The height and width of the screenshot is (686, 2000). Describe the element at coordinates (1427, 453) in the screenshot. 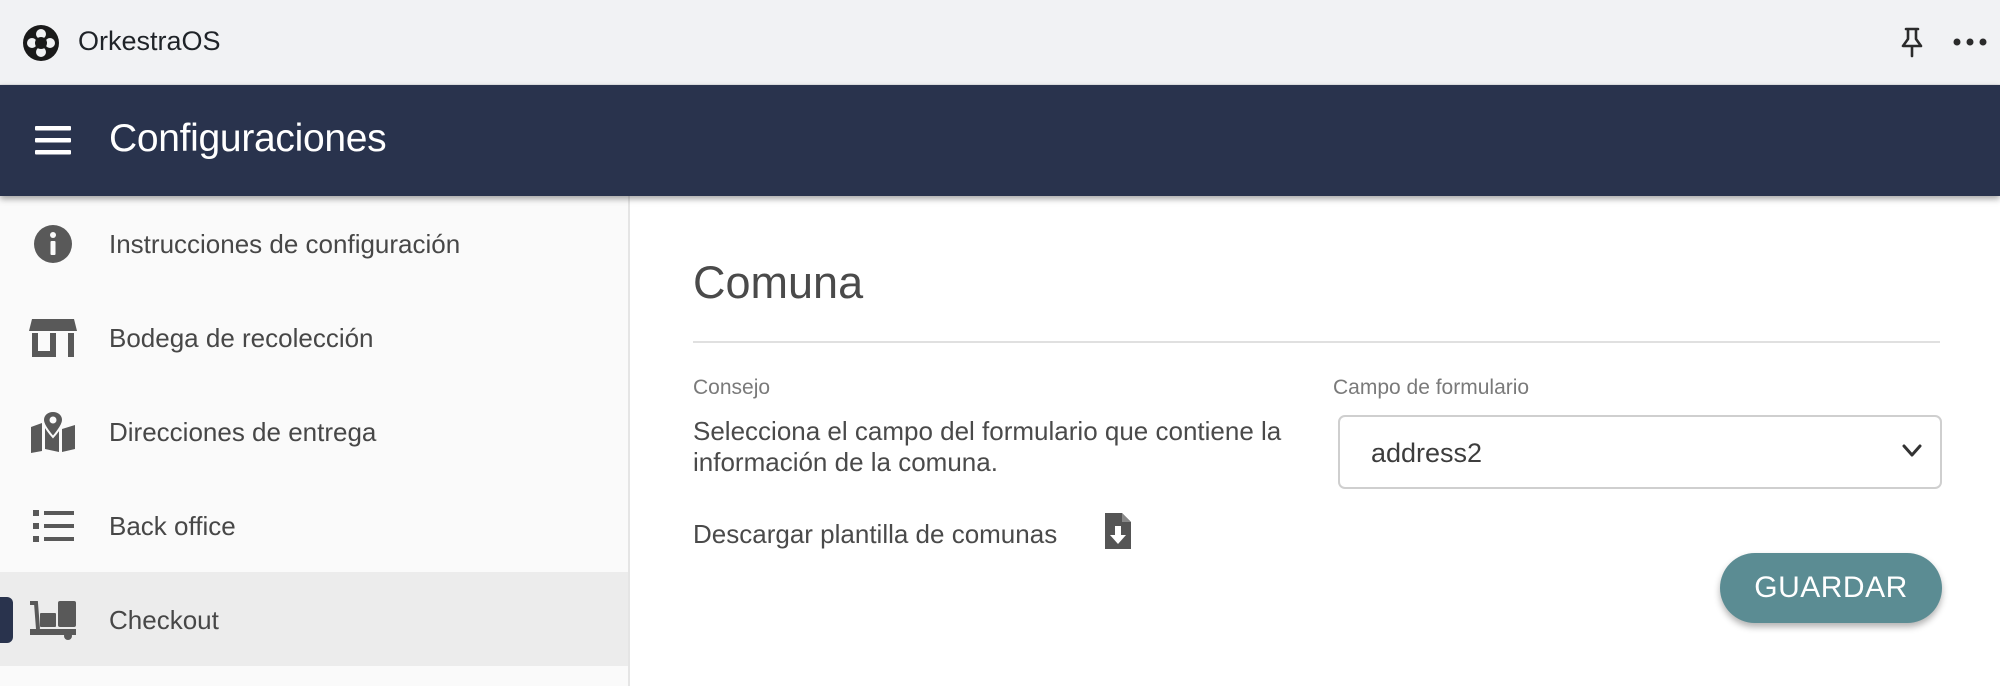

I see `select-value: address2` at that location.